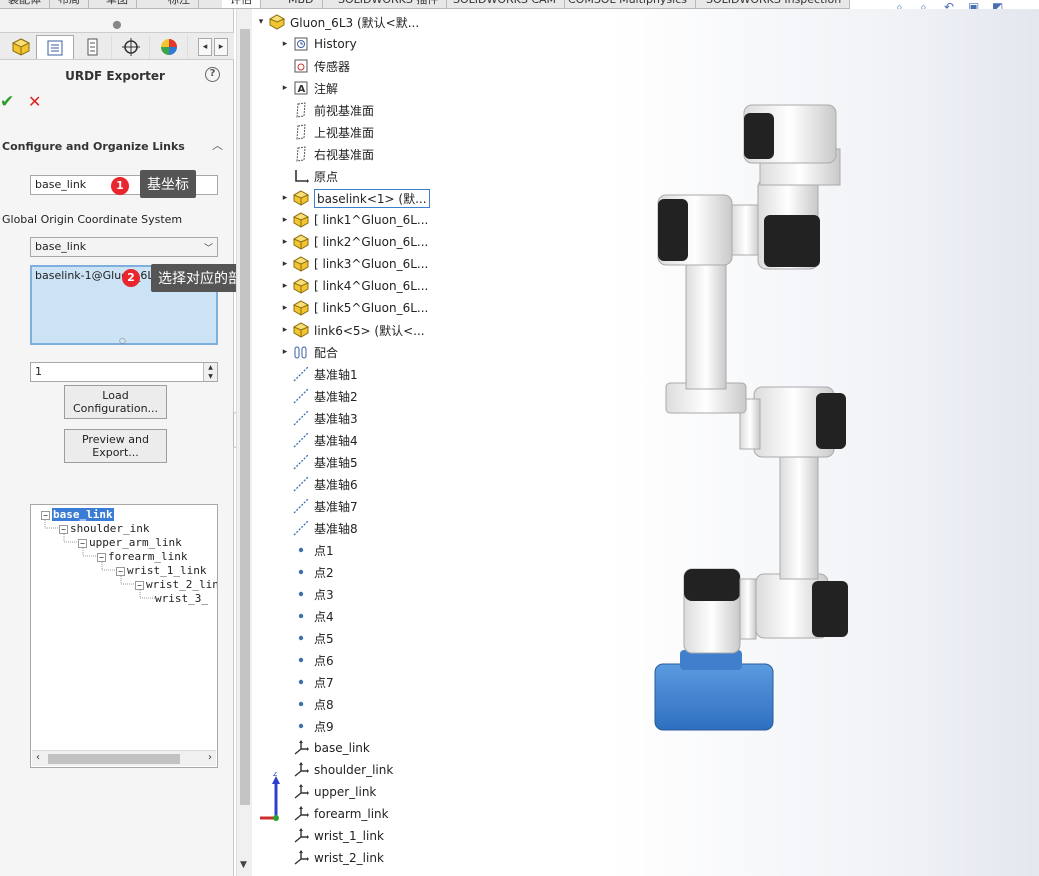 This screenshot has width=1039, height=876. What do you see at coordinates (205, 47) in the screenshot?
I see `tabs-scroll-left-icon: ◂` at bounding box center [205, 47].